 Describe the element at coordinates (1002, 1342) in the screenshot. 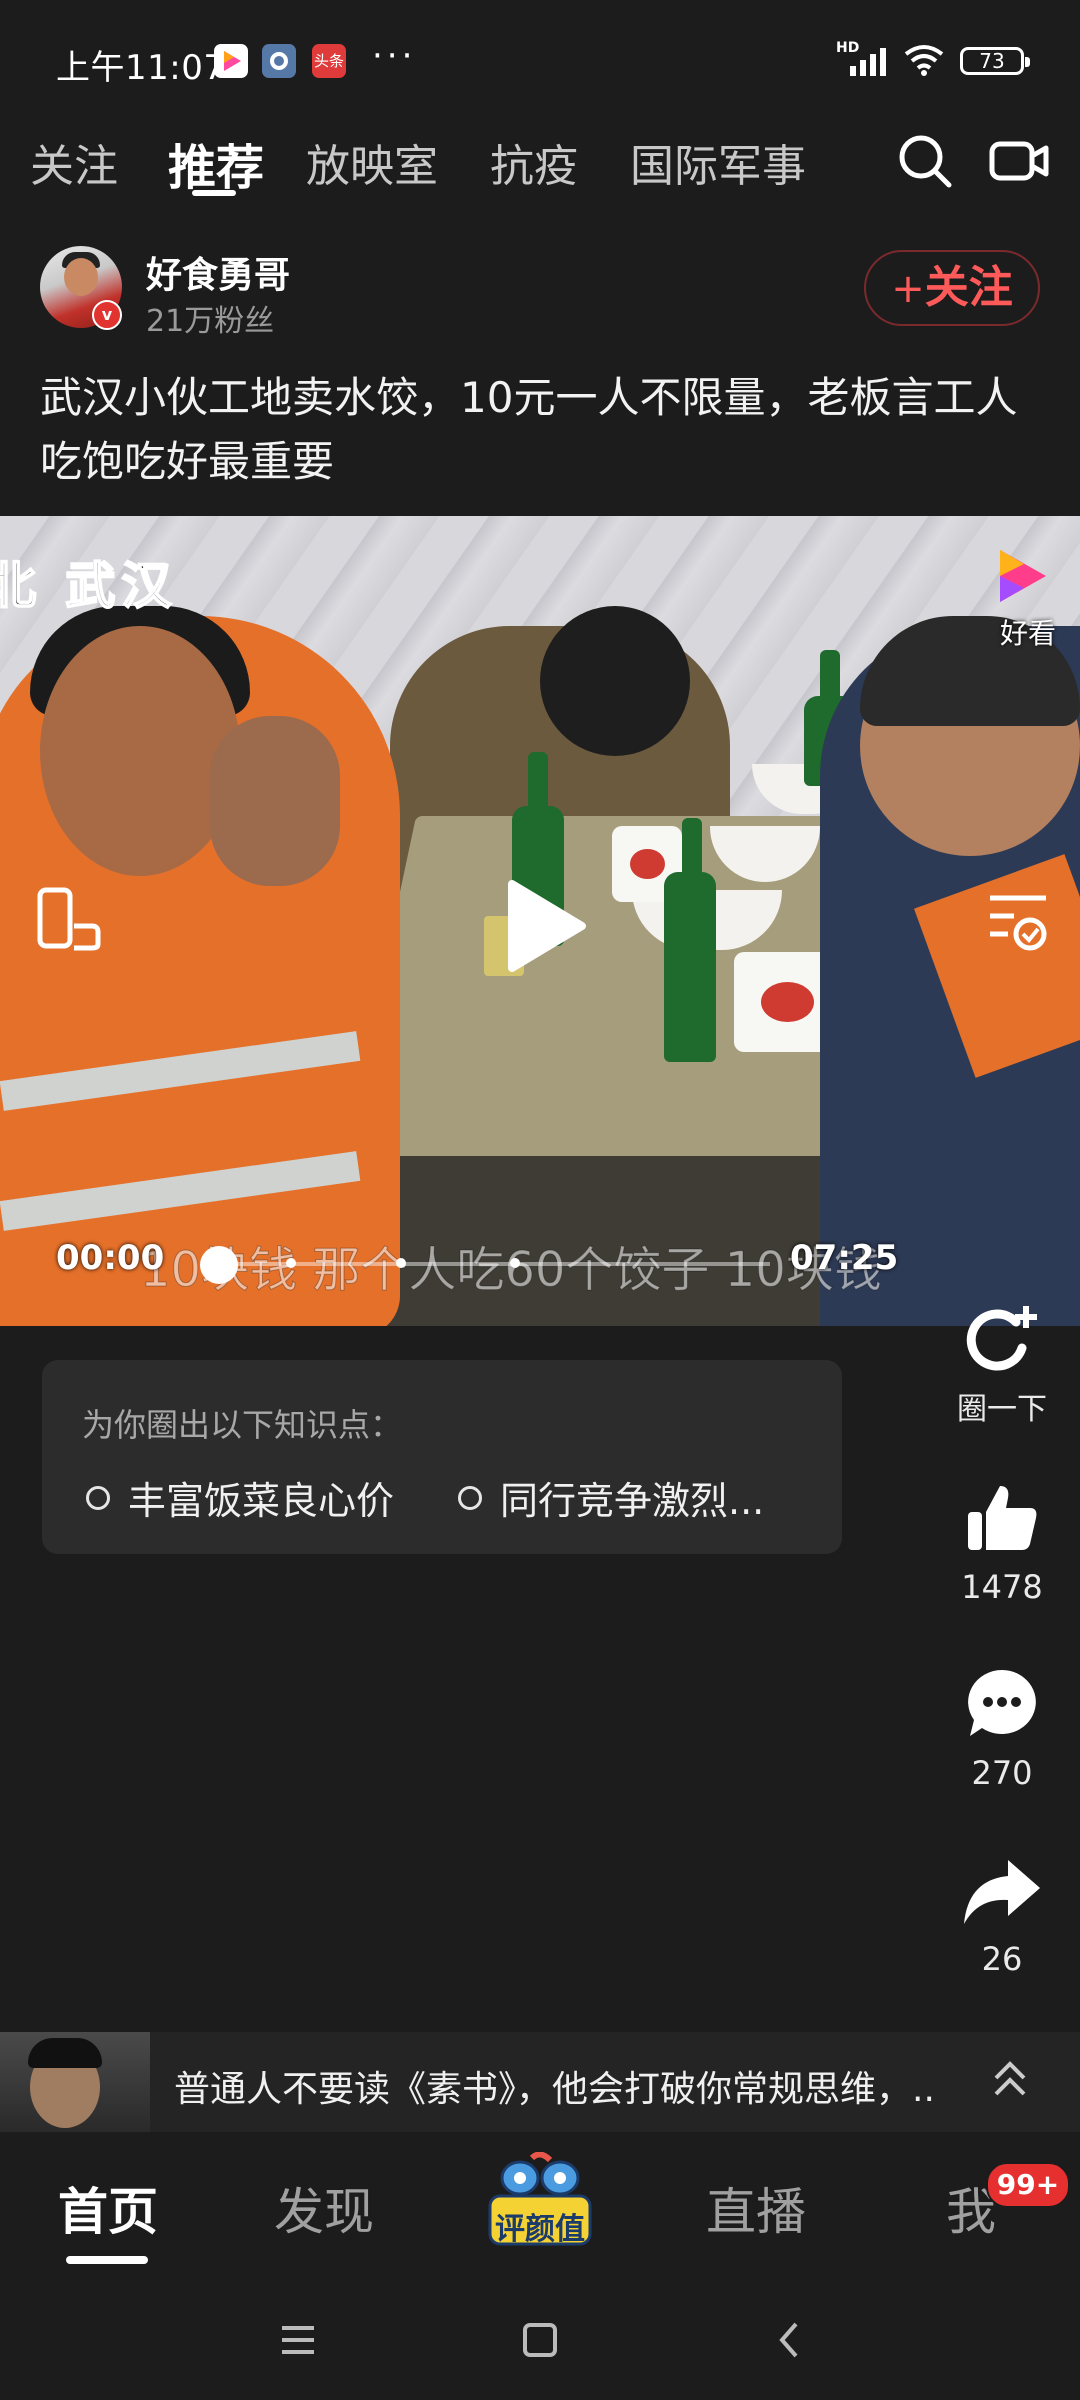

I see `circle-add-icon` at that location.